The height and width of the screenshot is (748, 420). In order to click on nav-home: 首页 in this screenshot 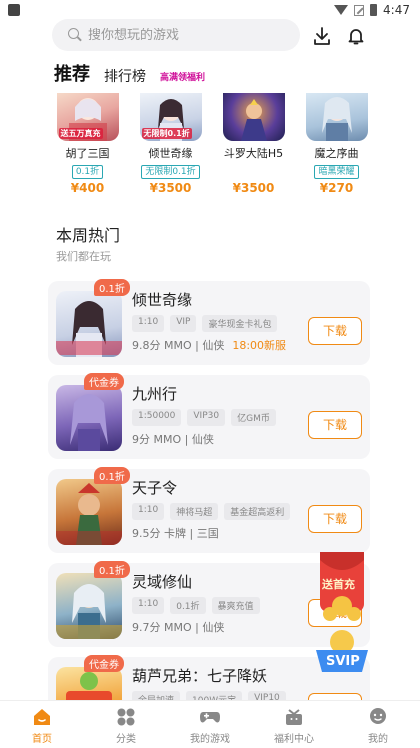, I will do `click(42, 724)`.